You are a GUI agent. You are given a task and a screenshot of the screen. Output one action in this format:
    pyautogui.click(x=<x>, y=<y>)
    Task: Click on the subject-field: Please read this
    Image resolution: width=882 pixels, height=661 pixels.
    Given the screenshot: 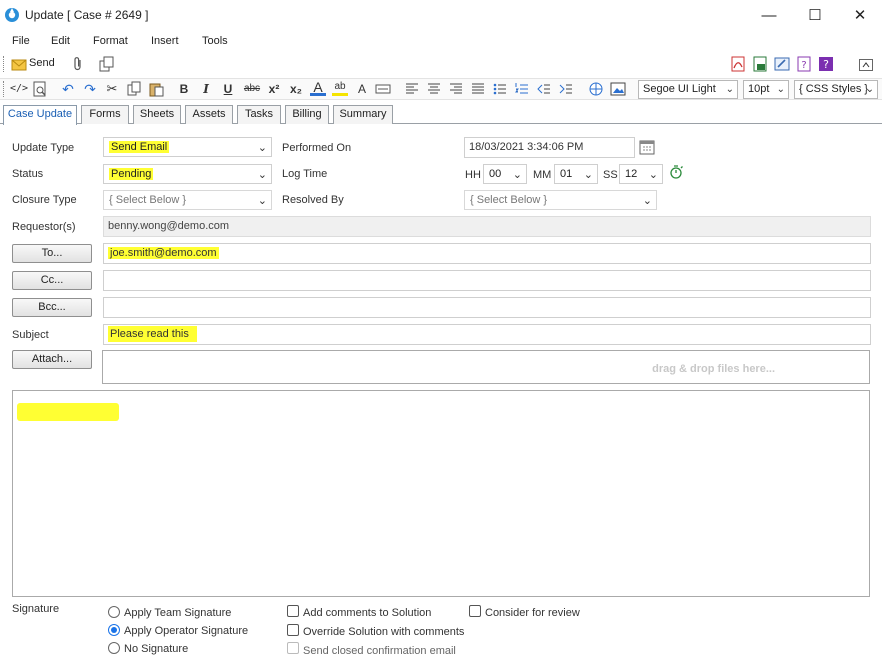 What is the action you would take?
    pyautogui.click(x=487, y=334)
    